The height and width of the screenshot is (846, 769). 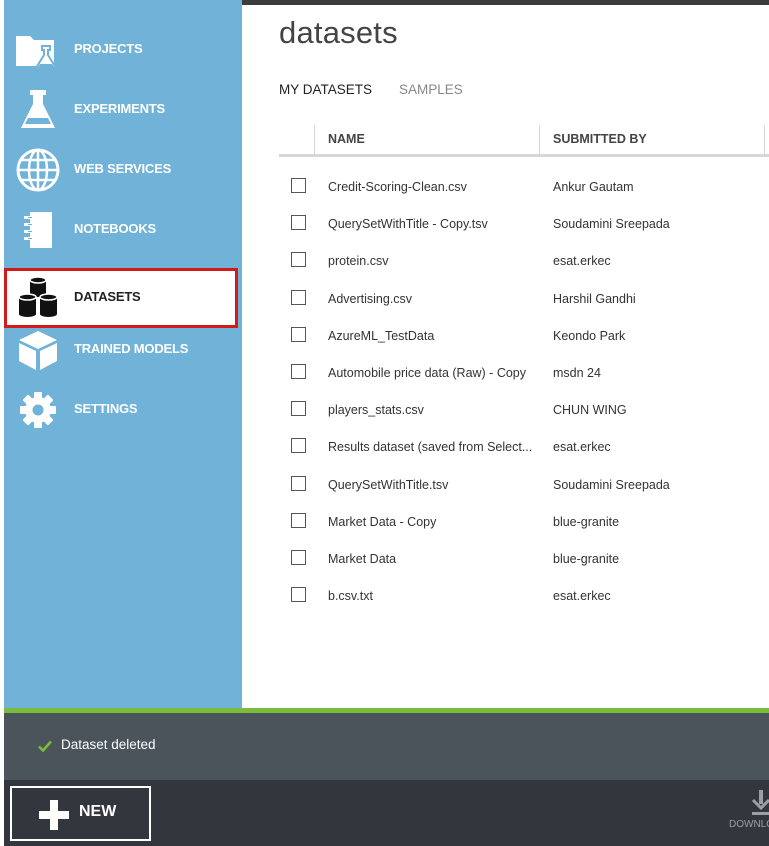 I want to click on dataset-cylinders-icon, so click(x=38, y=298).